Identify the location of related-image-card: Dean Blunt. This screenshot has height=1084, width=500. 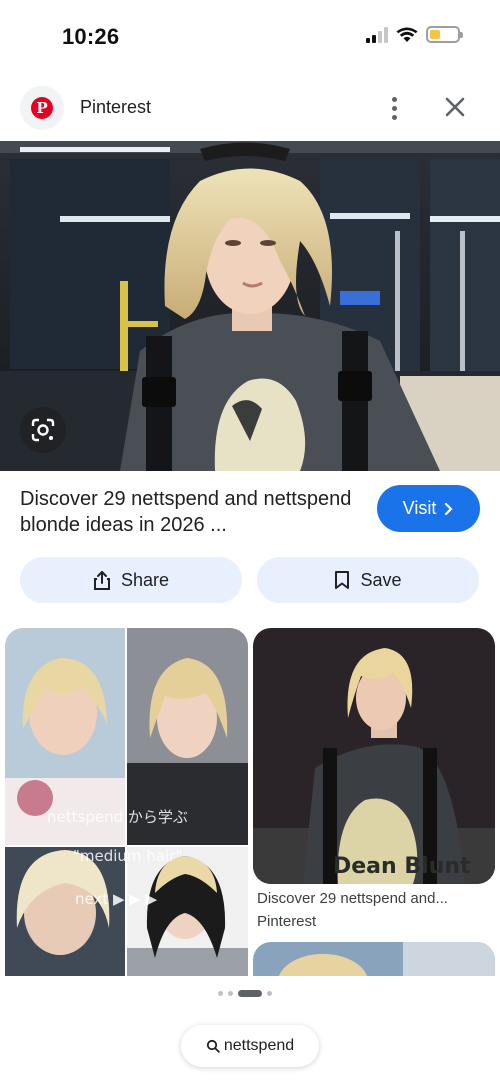
(374, 756).